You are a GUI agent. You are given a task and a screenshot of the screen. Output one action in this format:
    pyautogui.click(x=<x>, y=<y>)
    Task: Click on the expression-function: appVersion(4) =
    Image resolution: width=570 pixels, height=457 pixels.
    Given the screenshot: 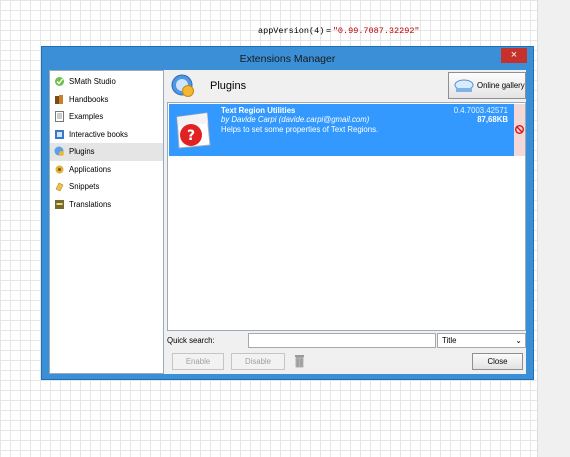 What is the action you would take?
    pyautogui.click(x=295, y=31)
    